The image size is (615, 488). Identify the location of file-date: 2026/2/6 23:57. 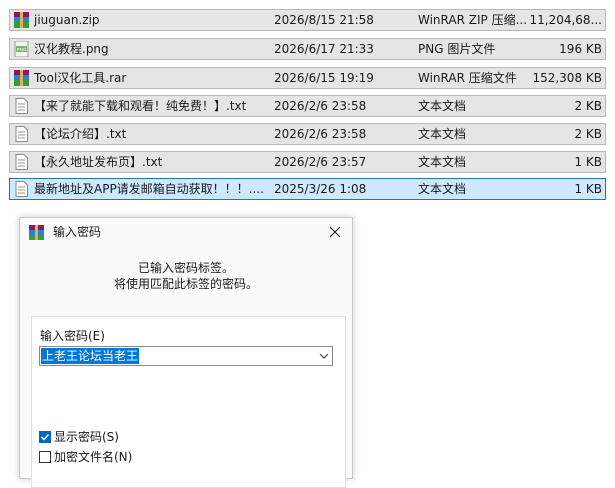
(320, 162).